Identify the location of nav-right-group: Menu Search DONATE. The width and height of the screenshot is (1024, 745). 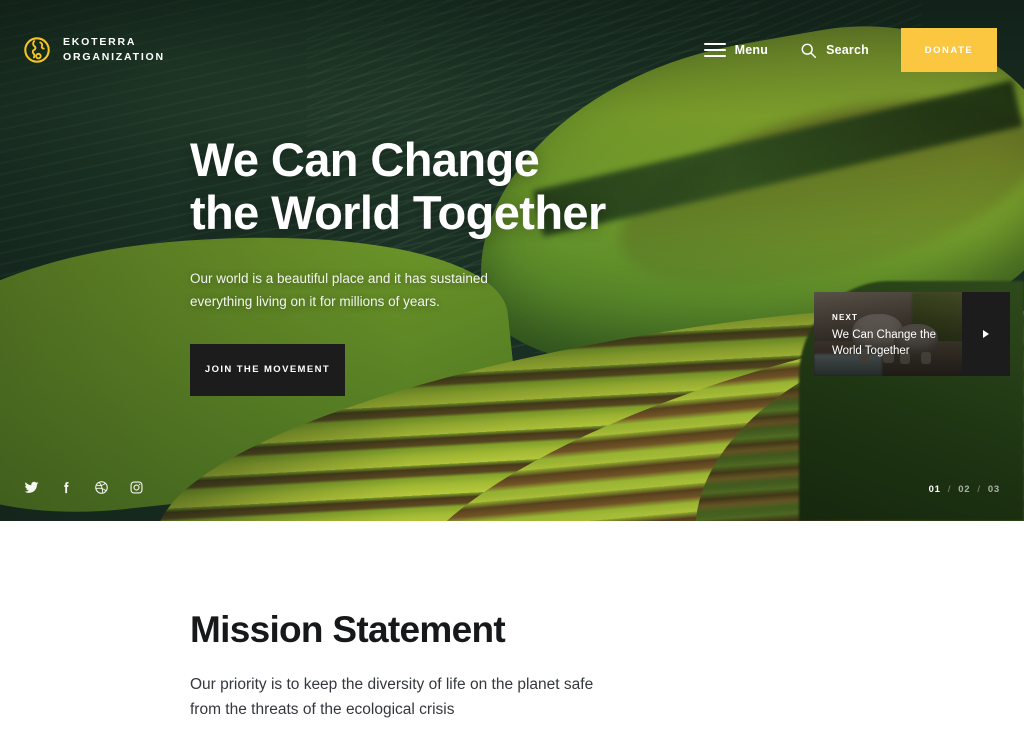
(863, 50).